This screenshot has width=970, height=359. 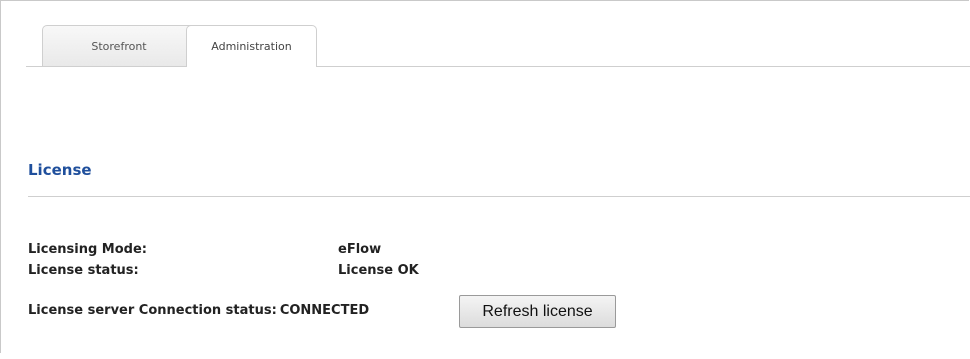 What do you see at coordinates (499, 196) in the screenshot?
I see `section-divider` at bounding box center [499, 196].